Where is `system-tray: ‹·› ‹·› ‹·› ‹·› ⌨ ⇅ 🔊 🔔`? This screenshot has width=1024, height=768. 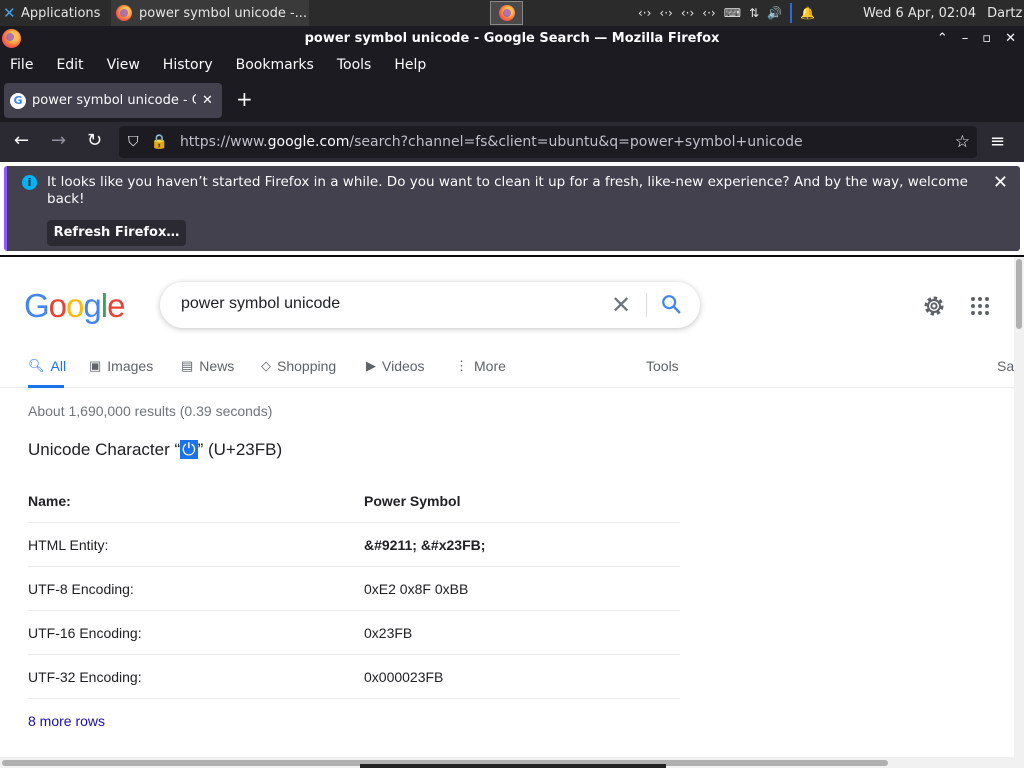
system-tray: ‹·› ‹·› ‹·› ‹·› ⌨ ⇅ 🔊 🔔 is located at coordinates (726, 13).